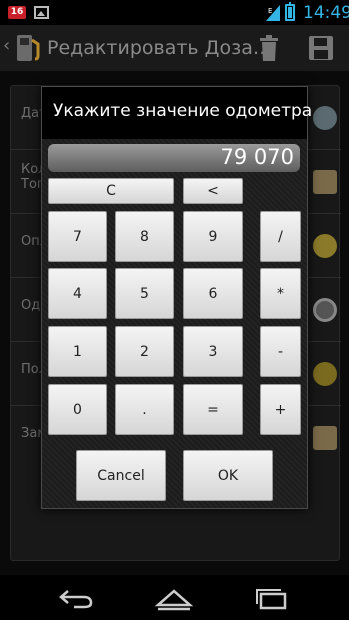 This screenshot has height=620, width=349. What do you see at coordinates (111, 191) in the screenshot?
I see `clear-button: C` at bounding box center [111, 191].